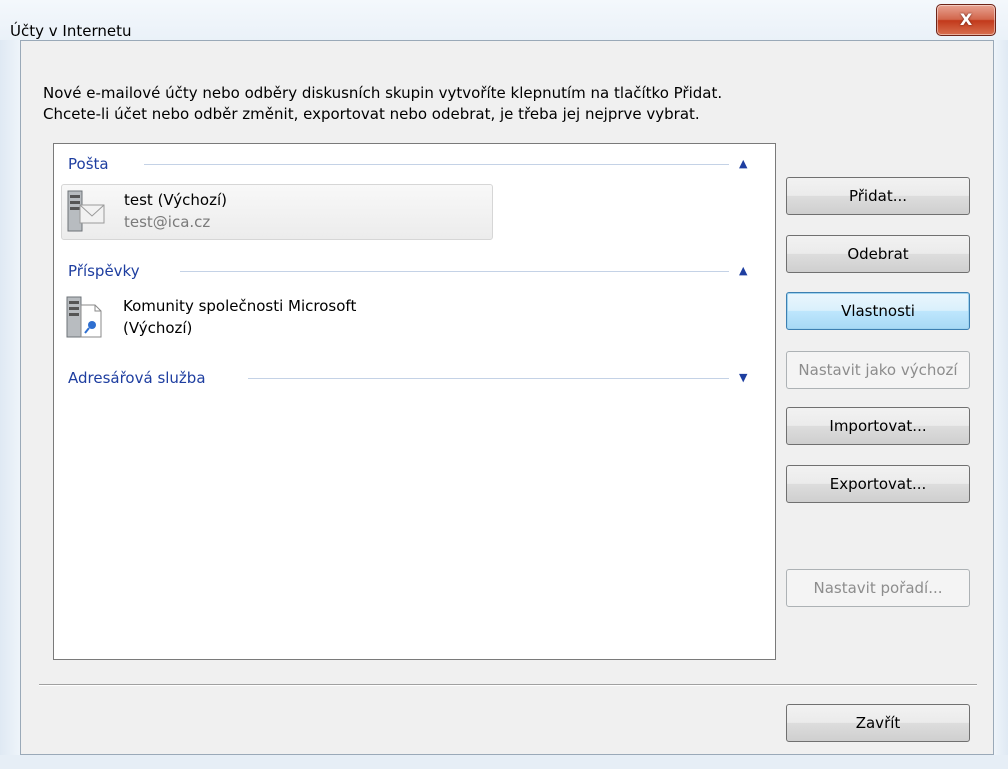 The width and height of the screenshot is (1008, 769). What do you see at coordinates (277, 212) in the screenshot?
I see `account-item-test: test (Výchozí) test@ica.cz` at bounding box center [277, 212].